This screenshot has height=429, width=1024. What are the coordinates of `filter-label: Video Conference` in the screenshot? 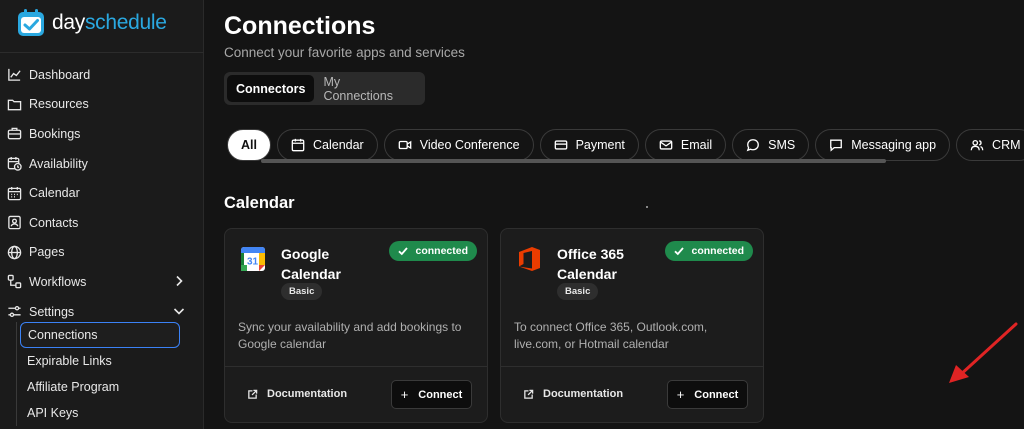 It's located at (469, 145).